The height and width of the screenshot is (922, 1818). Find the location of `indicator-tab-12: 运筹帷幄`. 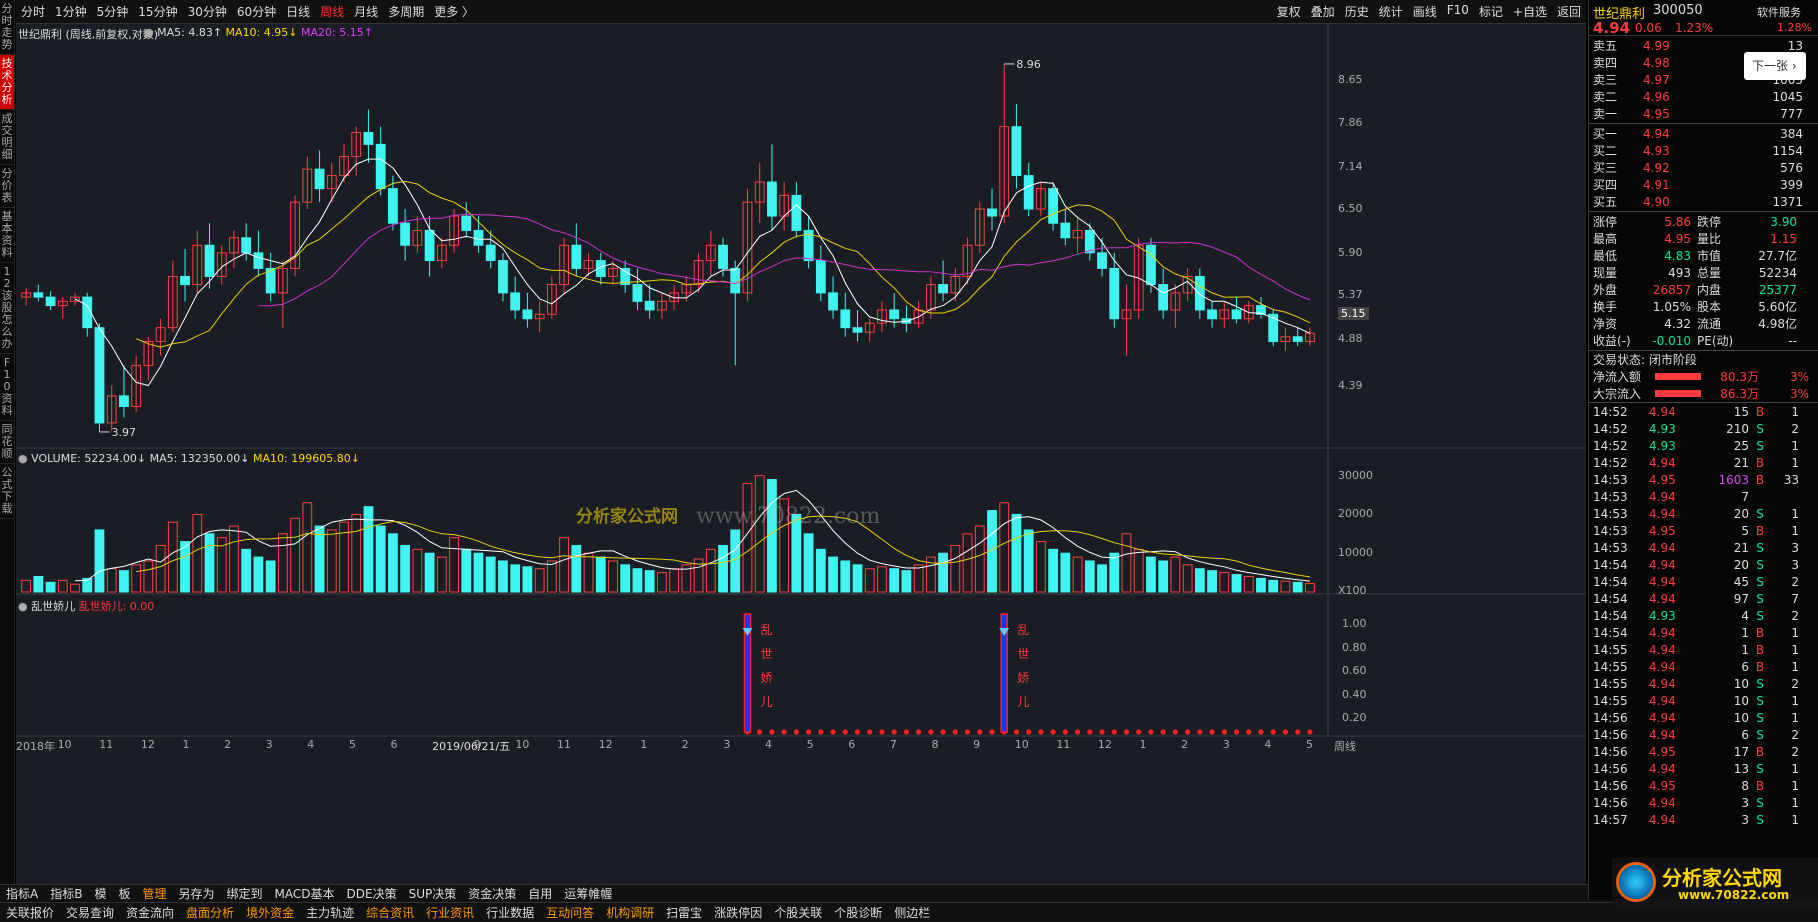

indicator-tab-12: 运筹帷幄 is located at coordinates (588, 893).